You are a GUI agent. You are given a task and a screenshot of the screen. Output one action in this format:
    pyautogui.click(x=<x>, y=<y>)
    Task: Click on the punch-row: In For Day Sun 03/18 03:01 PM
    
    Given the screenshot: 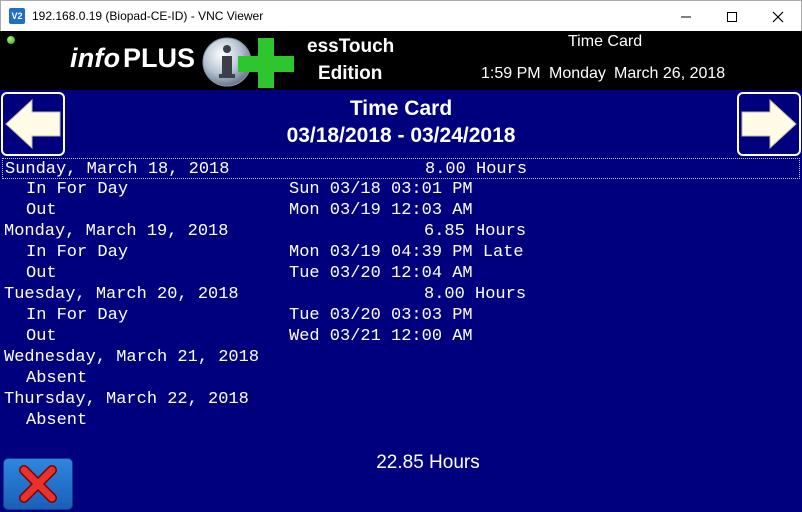 What is the action you would take?
    pyautogui.click(x=401, y=189)
    